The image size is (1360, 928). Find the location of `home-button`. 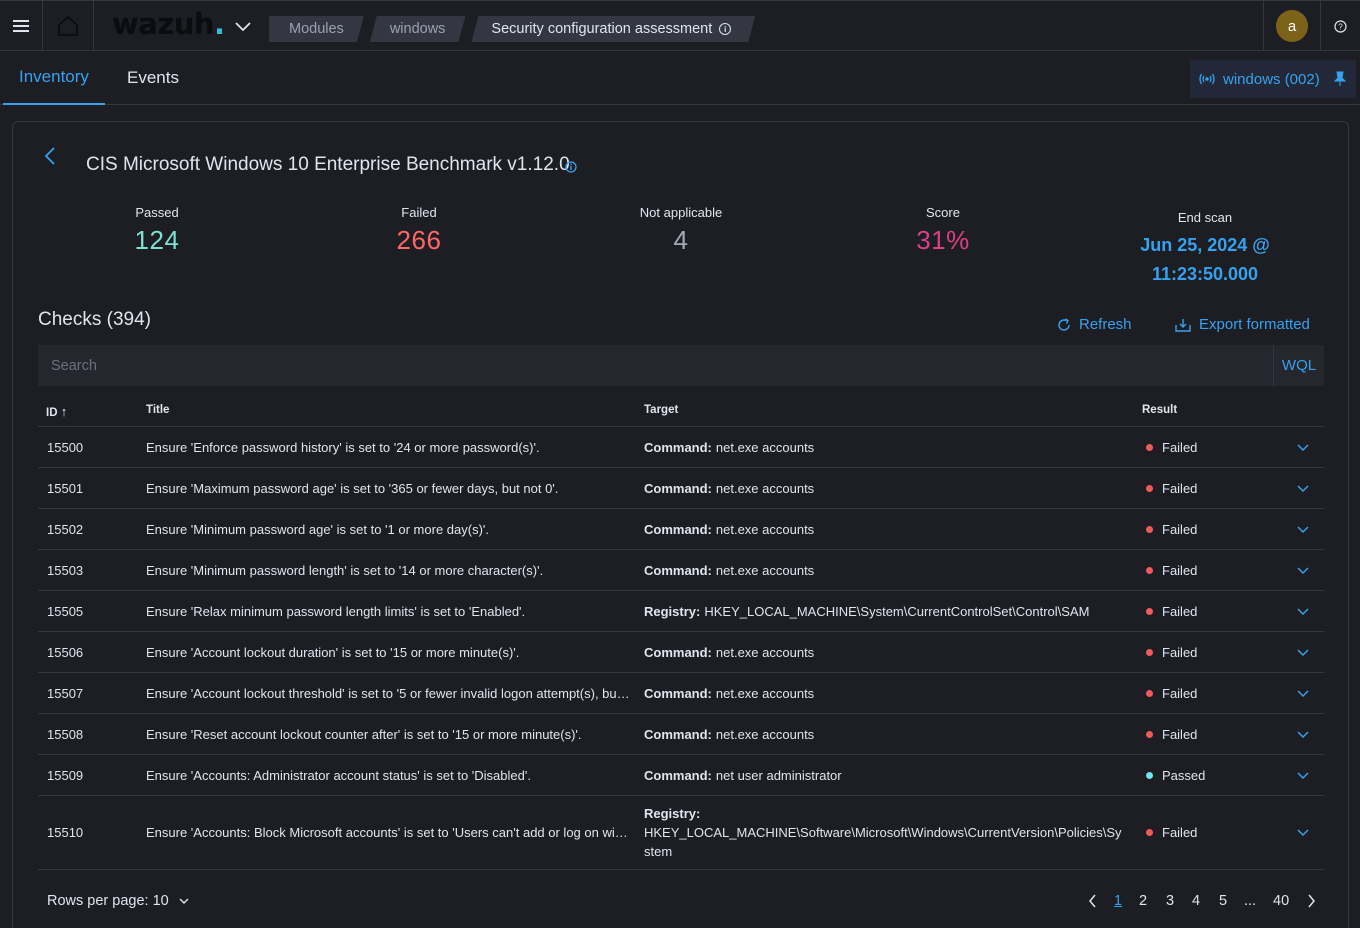

home-button is located at coordinates (68, 26).